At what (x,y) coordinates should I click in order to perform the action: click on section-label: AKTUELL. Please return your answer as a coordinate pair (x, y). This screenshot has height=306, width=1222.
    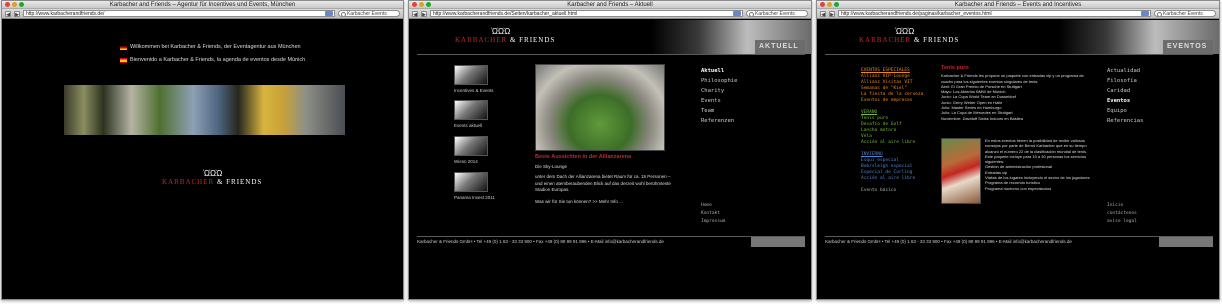
    Looking at the image, I should click on (780, 47).